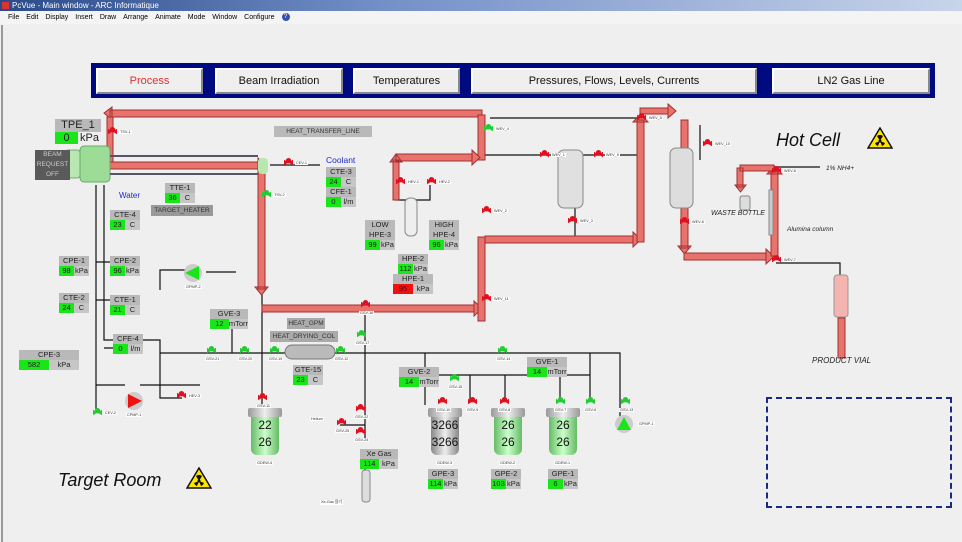 The image size is (962, 542). I want to click on readout-gve-1: GVE-1 14 mTorr, so click(547, 367).